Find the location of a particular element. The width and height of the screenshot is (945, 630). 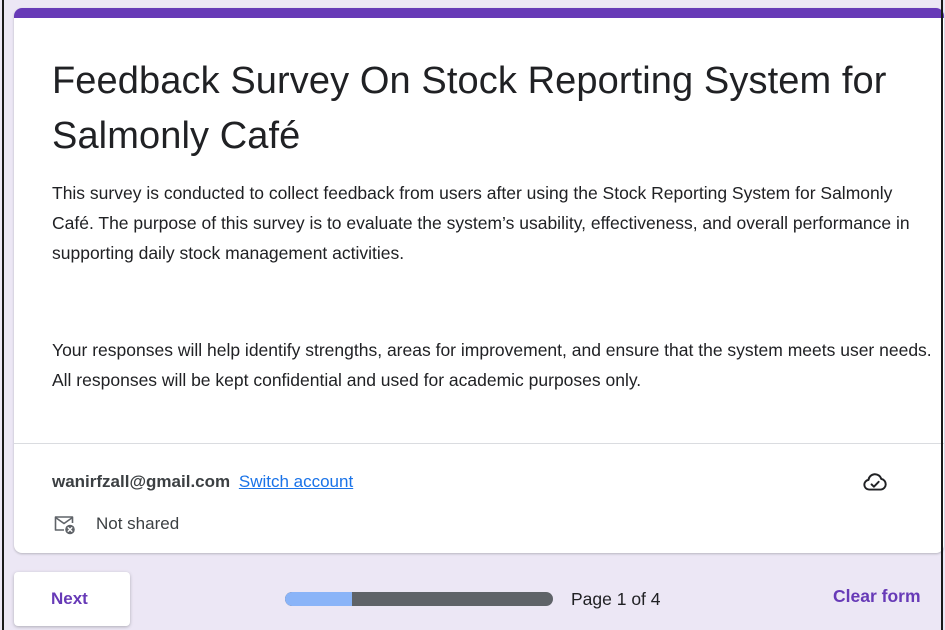

not-shared-label: Not shared is located at coordinates (138, 523).